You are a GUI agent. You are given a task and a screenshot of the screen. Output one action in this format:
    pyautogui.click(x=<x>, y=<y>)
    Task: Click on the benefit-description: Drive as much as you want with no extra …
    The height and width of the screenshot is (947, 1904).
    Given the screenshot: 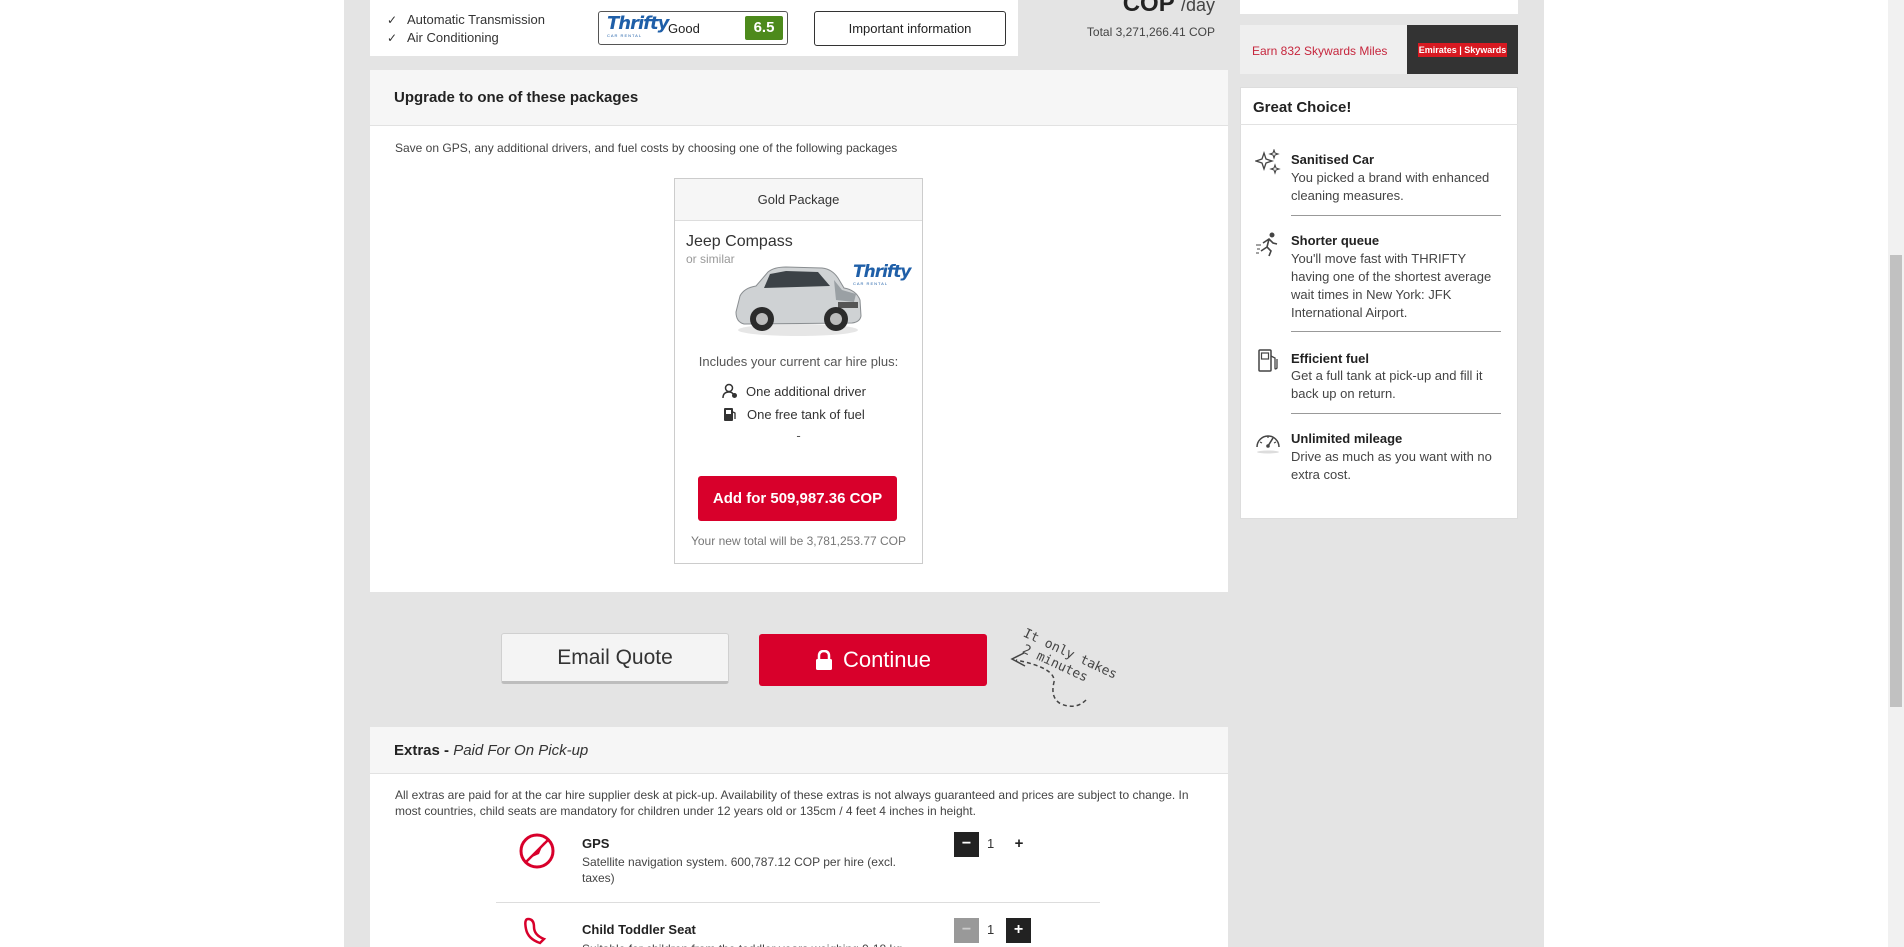 What is the action you would take?
    pyautogui.click(x=1391, y=465)
    